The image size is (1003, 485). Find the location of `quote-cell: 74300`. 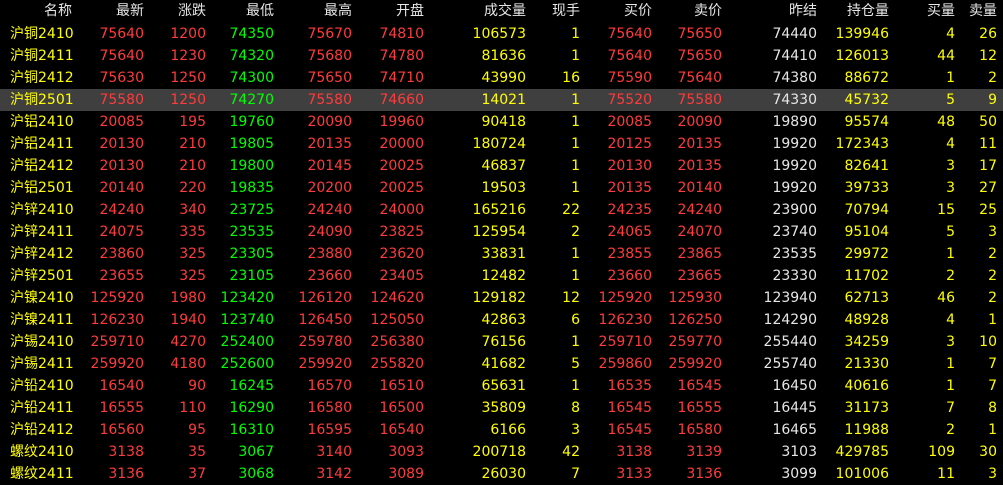

quote-cell: 74300 is located at coordinates (251, 78).